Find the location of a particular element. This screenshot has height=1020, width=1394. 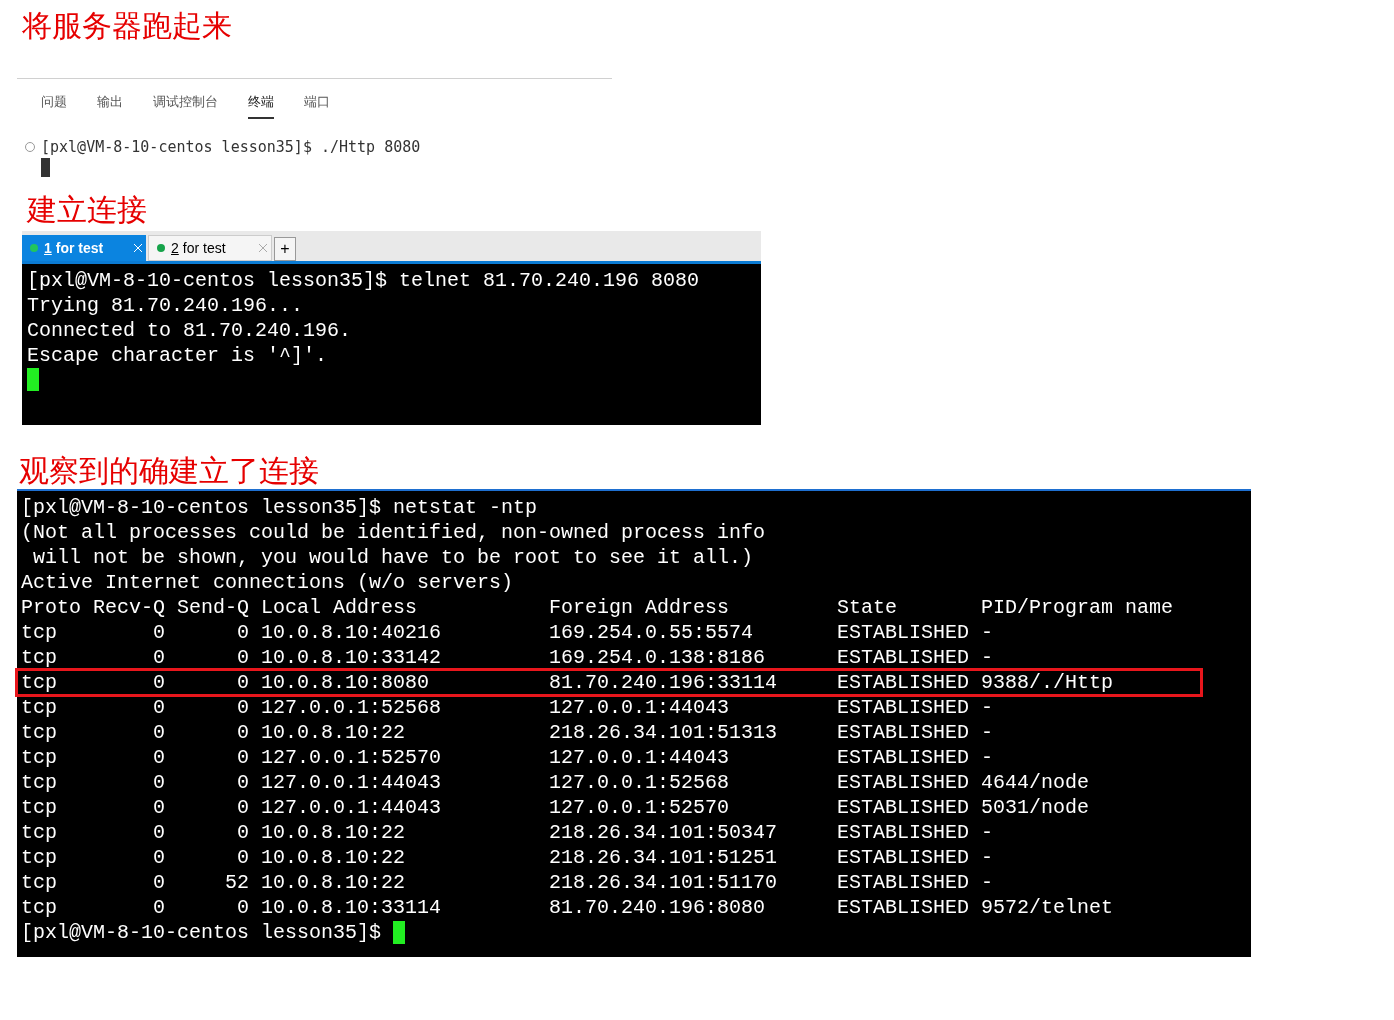

table-cell-text: 218.26.34.101:50347 is located at coordinates (664, 832).